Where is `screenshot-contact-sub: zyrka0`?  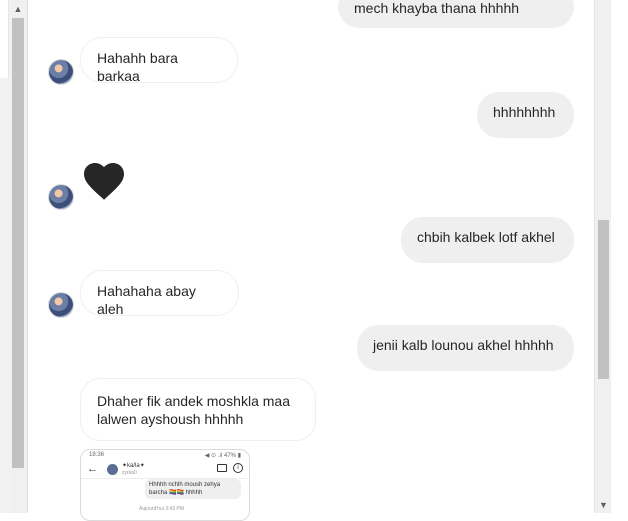
screenshot-contact-sub: zyrka0 is located at coordinates (129, 473).